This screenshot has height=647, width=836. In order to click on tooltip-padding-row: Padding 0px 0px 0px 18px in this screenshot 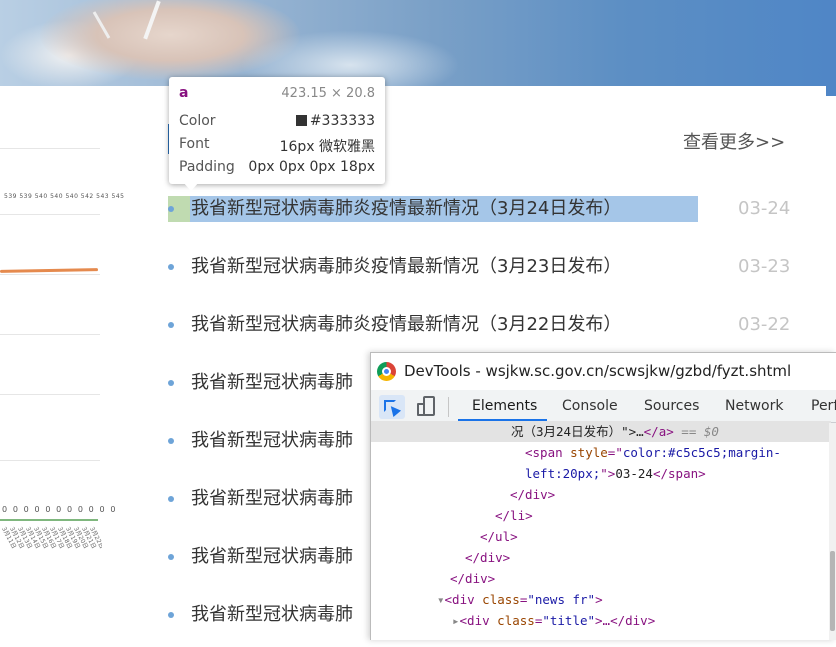, I will do `click(277, 169)`.